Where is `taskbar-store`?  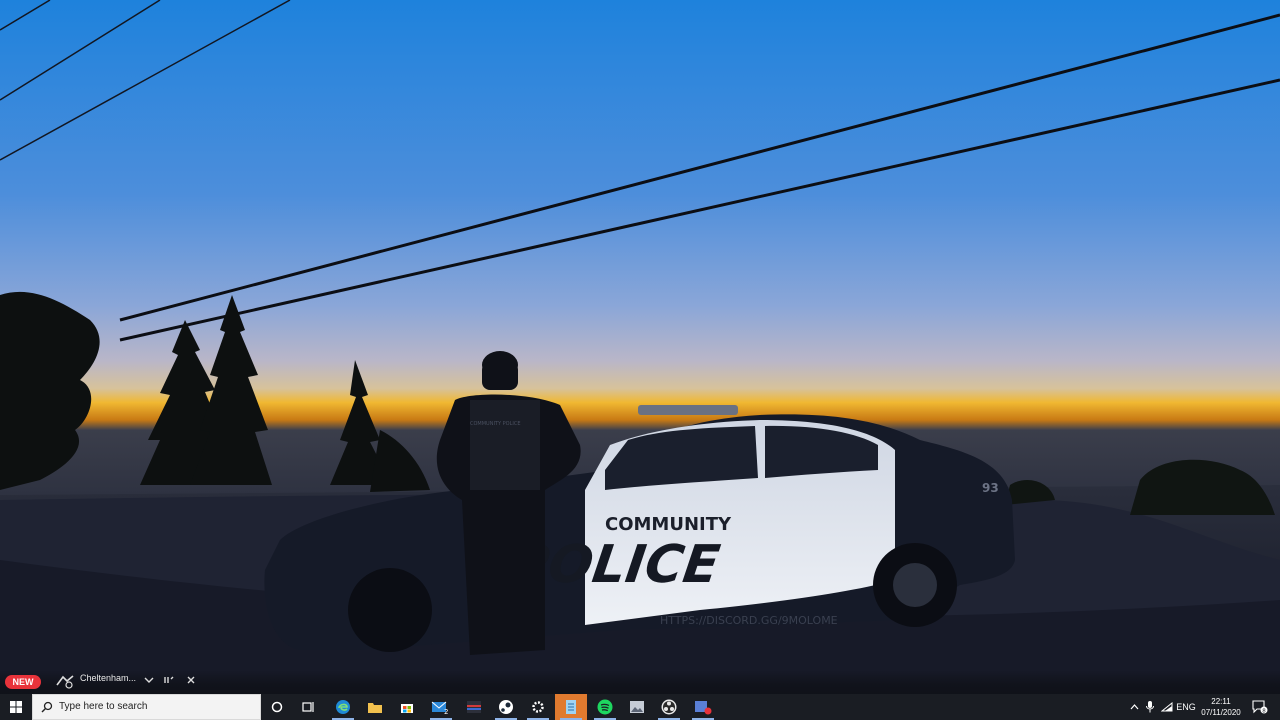
taskbar-store is located at coordinates (407, 707).